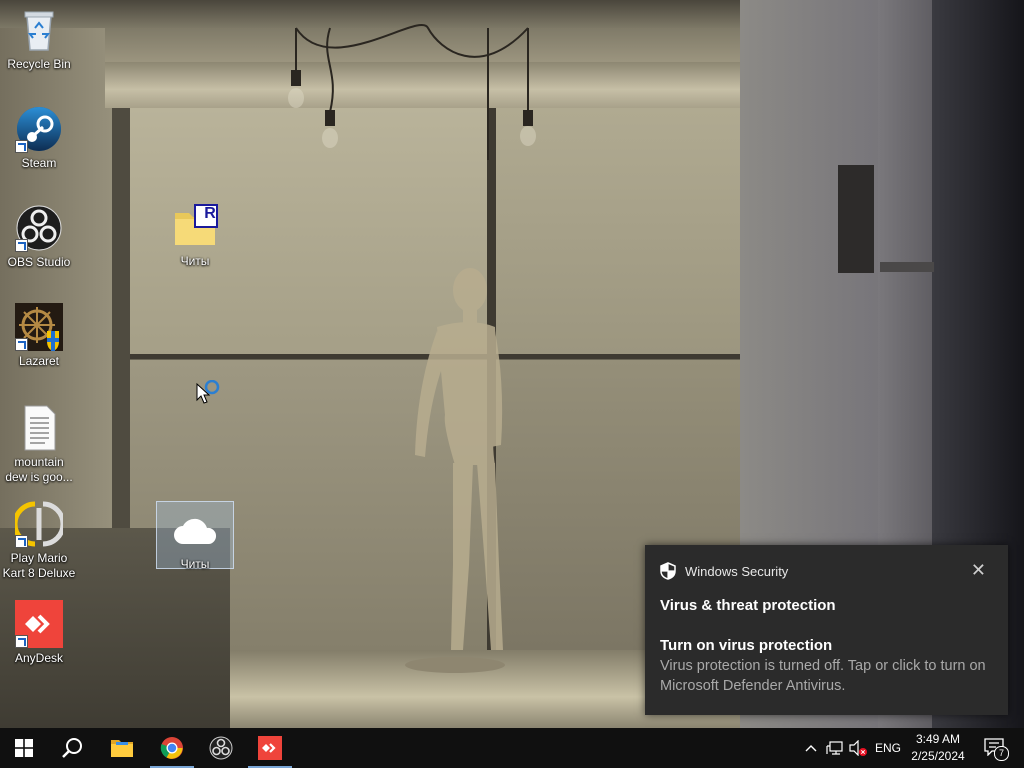 Image resolution: width=1024 pixels, height=768 pixels. What do you see at coordinates (39, 327) in the screenshot?
I see `lazaret-icon` at bounding box center [39, 327].